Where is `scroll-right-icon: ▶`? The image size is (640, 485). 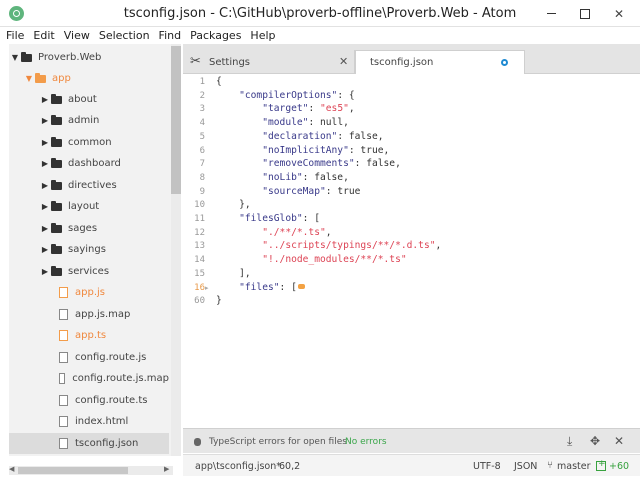
scroll-right-icon: ▶ is located at coordinates (166, 469).